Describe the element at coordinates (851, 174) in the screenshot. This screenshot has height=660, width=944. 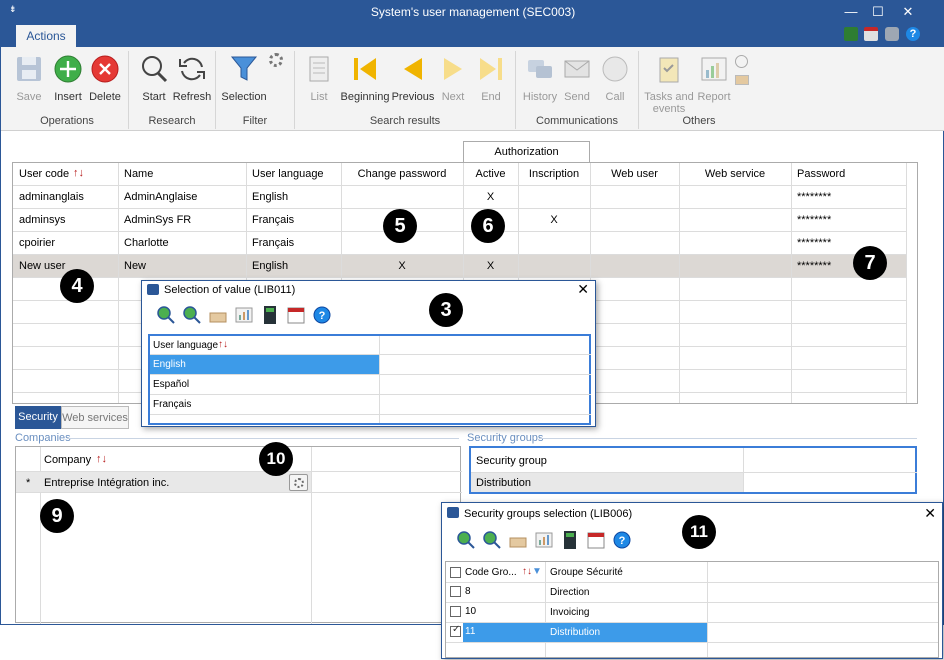
I see `column-header-password: Password` at that location.